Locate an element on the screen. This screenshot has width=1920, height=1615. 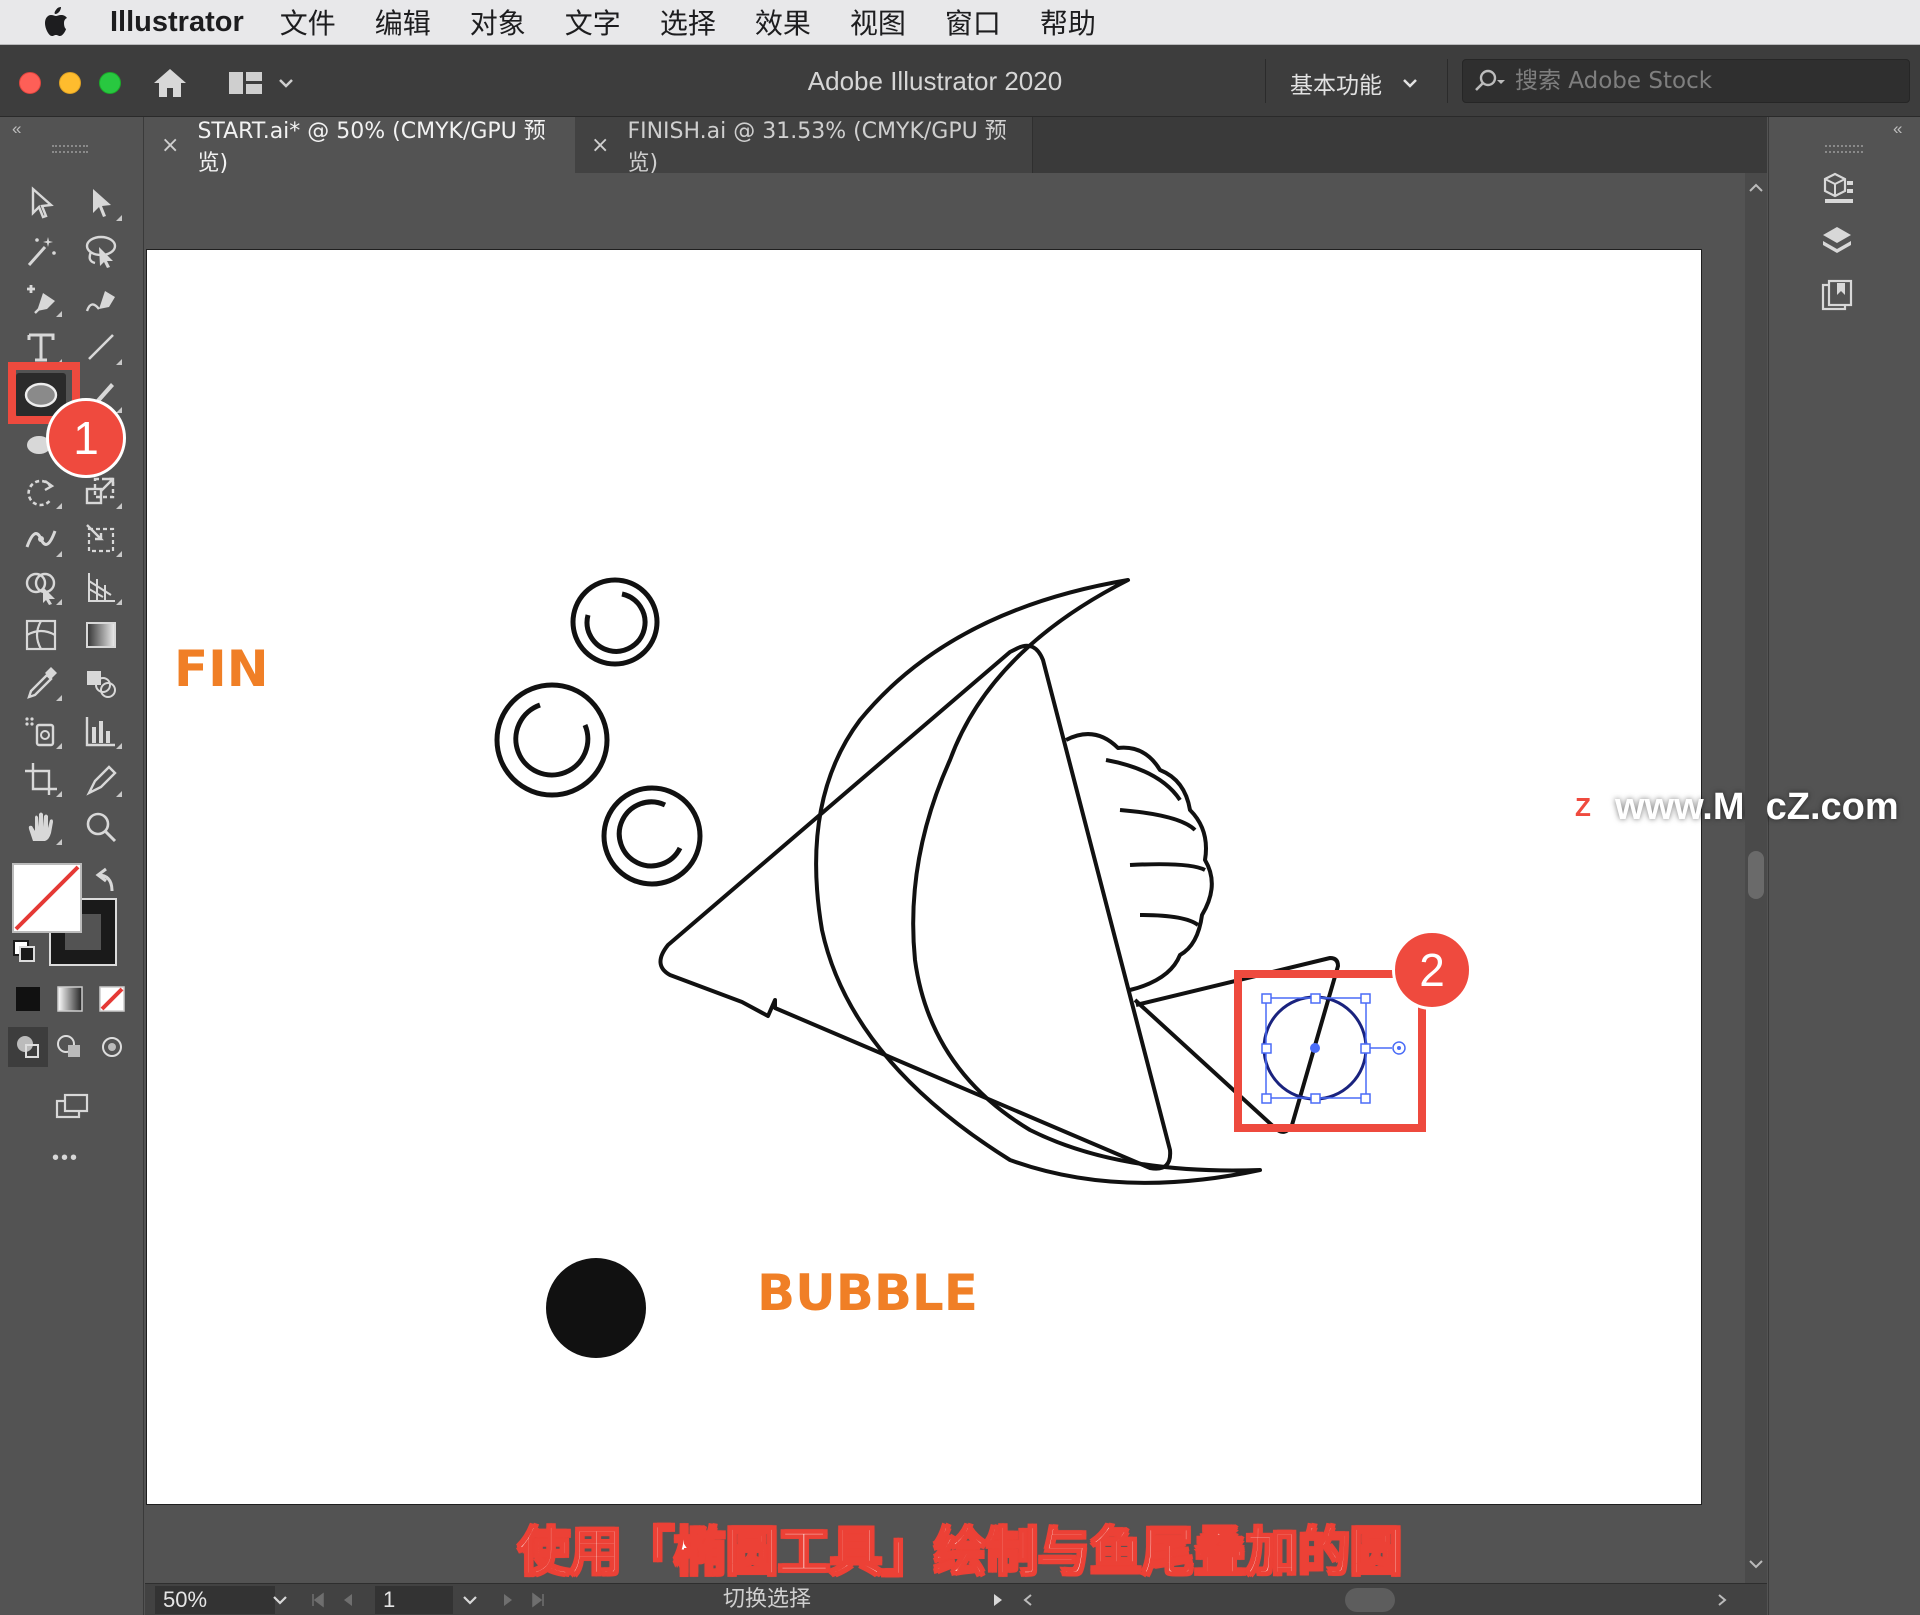
play-triangle-icon is located at coordinates (998, 1600).